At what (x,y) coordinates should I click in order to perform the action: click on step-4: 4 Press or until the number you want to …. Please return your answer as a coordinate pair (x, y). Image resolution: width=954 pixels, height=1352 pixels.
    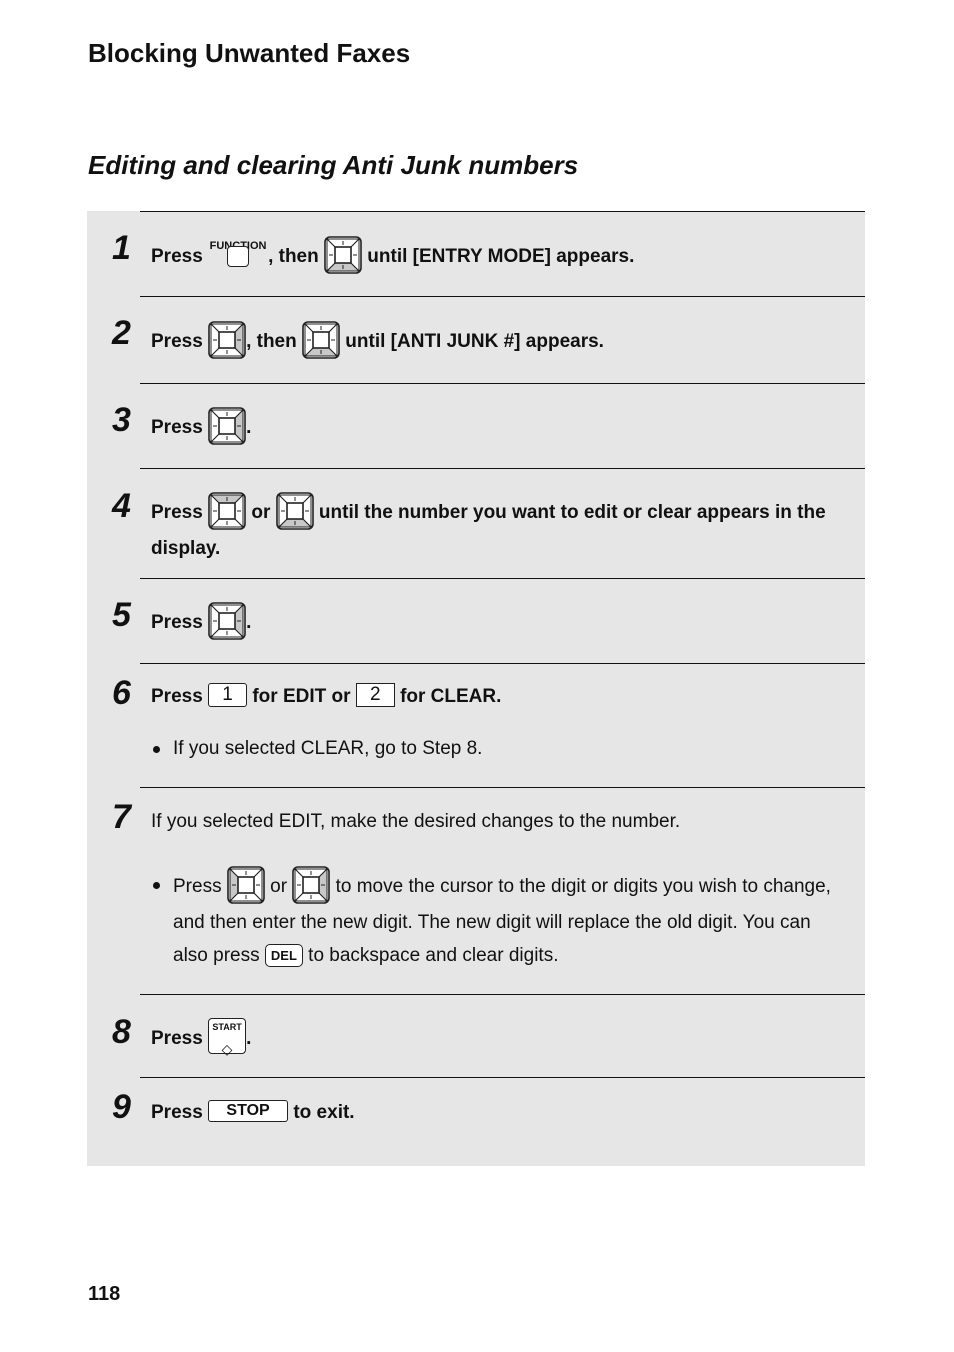
    Looking at the image, I should click on (488, 523).